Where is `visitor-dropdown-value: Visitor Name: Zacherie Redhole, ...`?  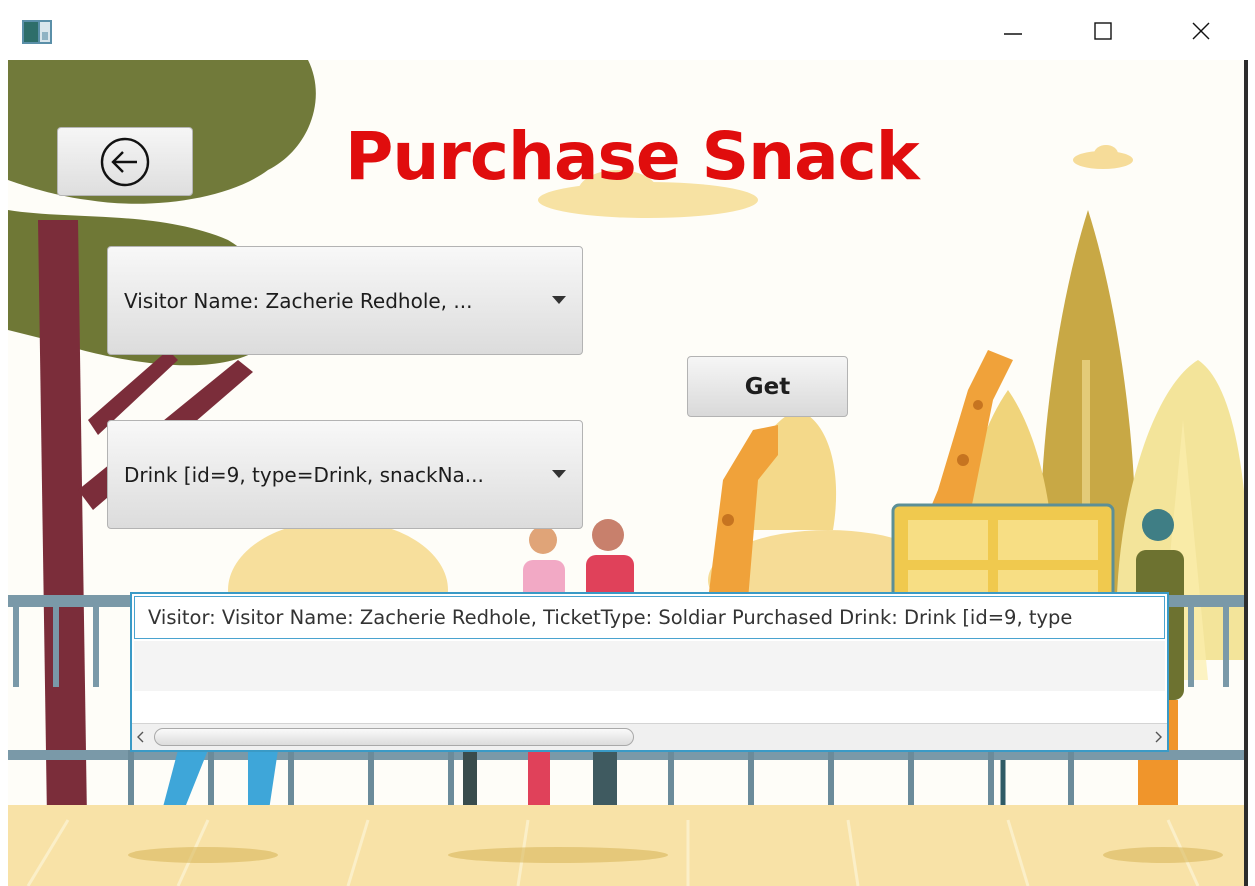
visitor-dropdown-value: Visitor Name: Zacherie Redhole, ... is located at coordinates (298, 300).